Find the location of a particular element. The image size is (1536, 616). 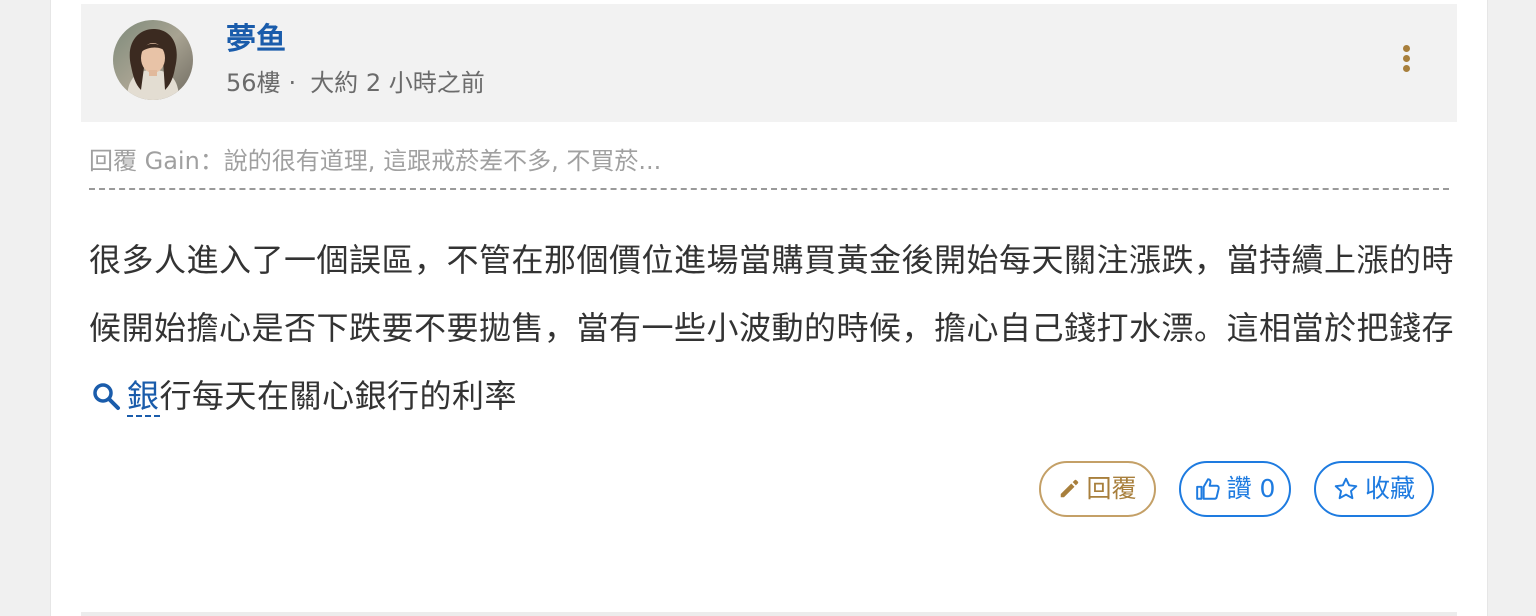

search-icon is located at coordinates (106, 400).